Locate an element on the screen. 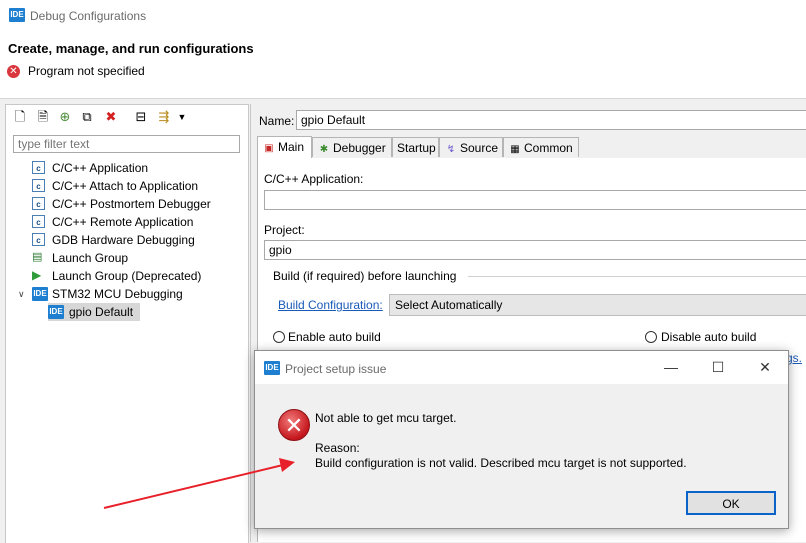  annotation-arrow is located at coordinates (199, 483).